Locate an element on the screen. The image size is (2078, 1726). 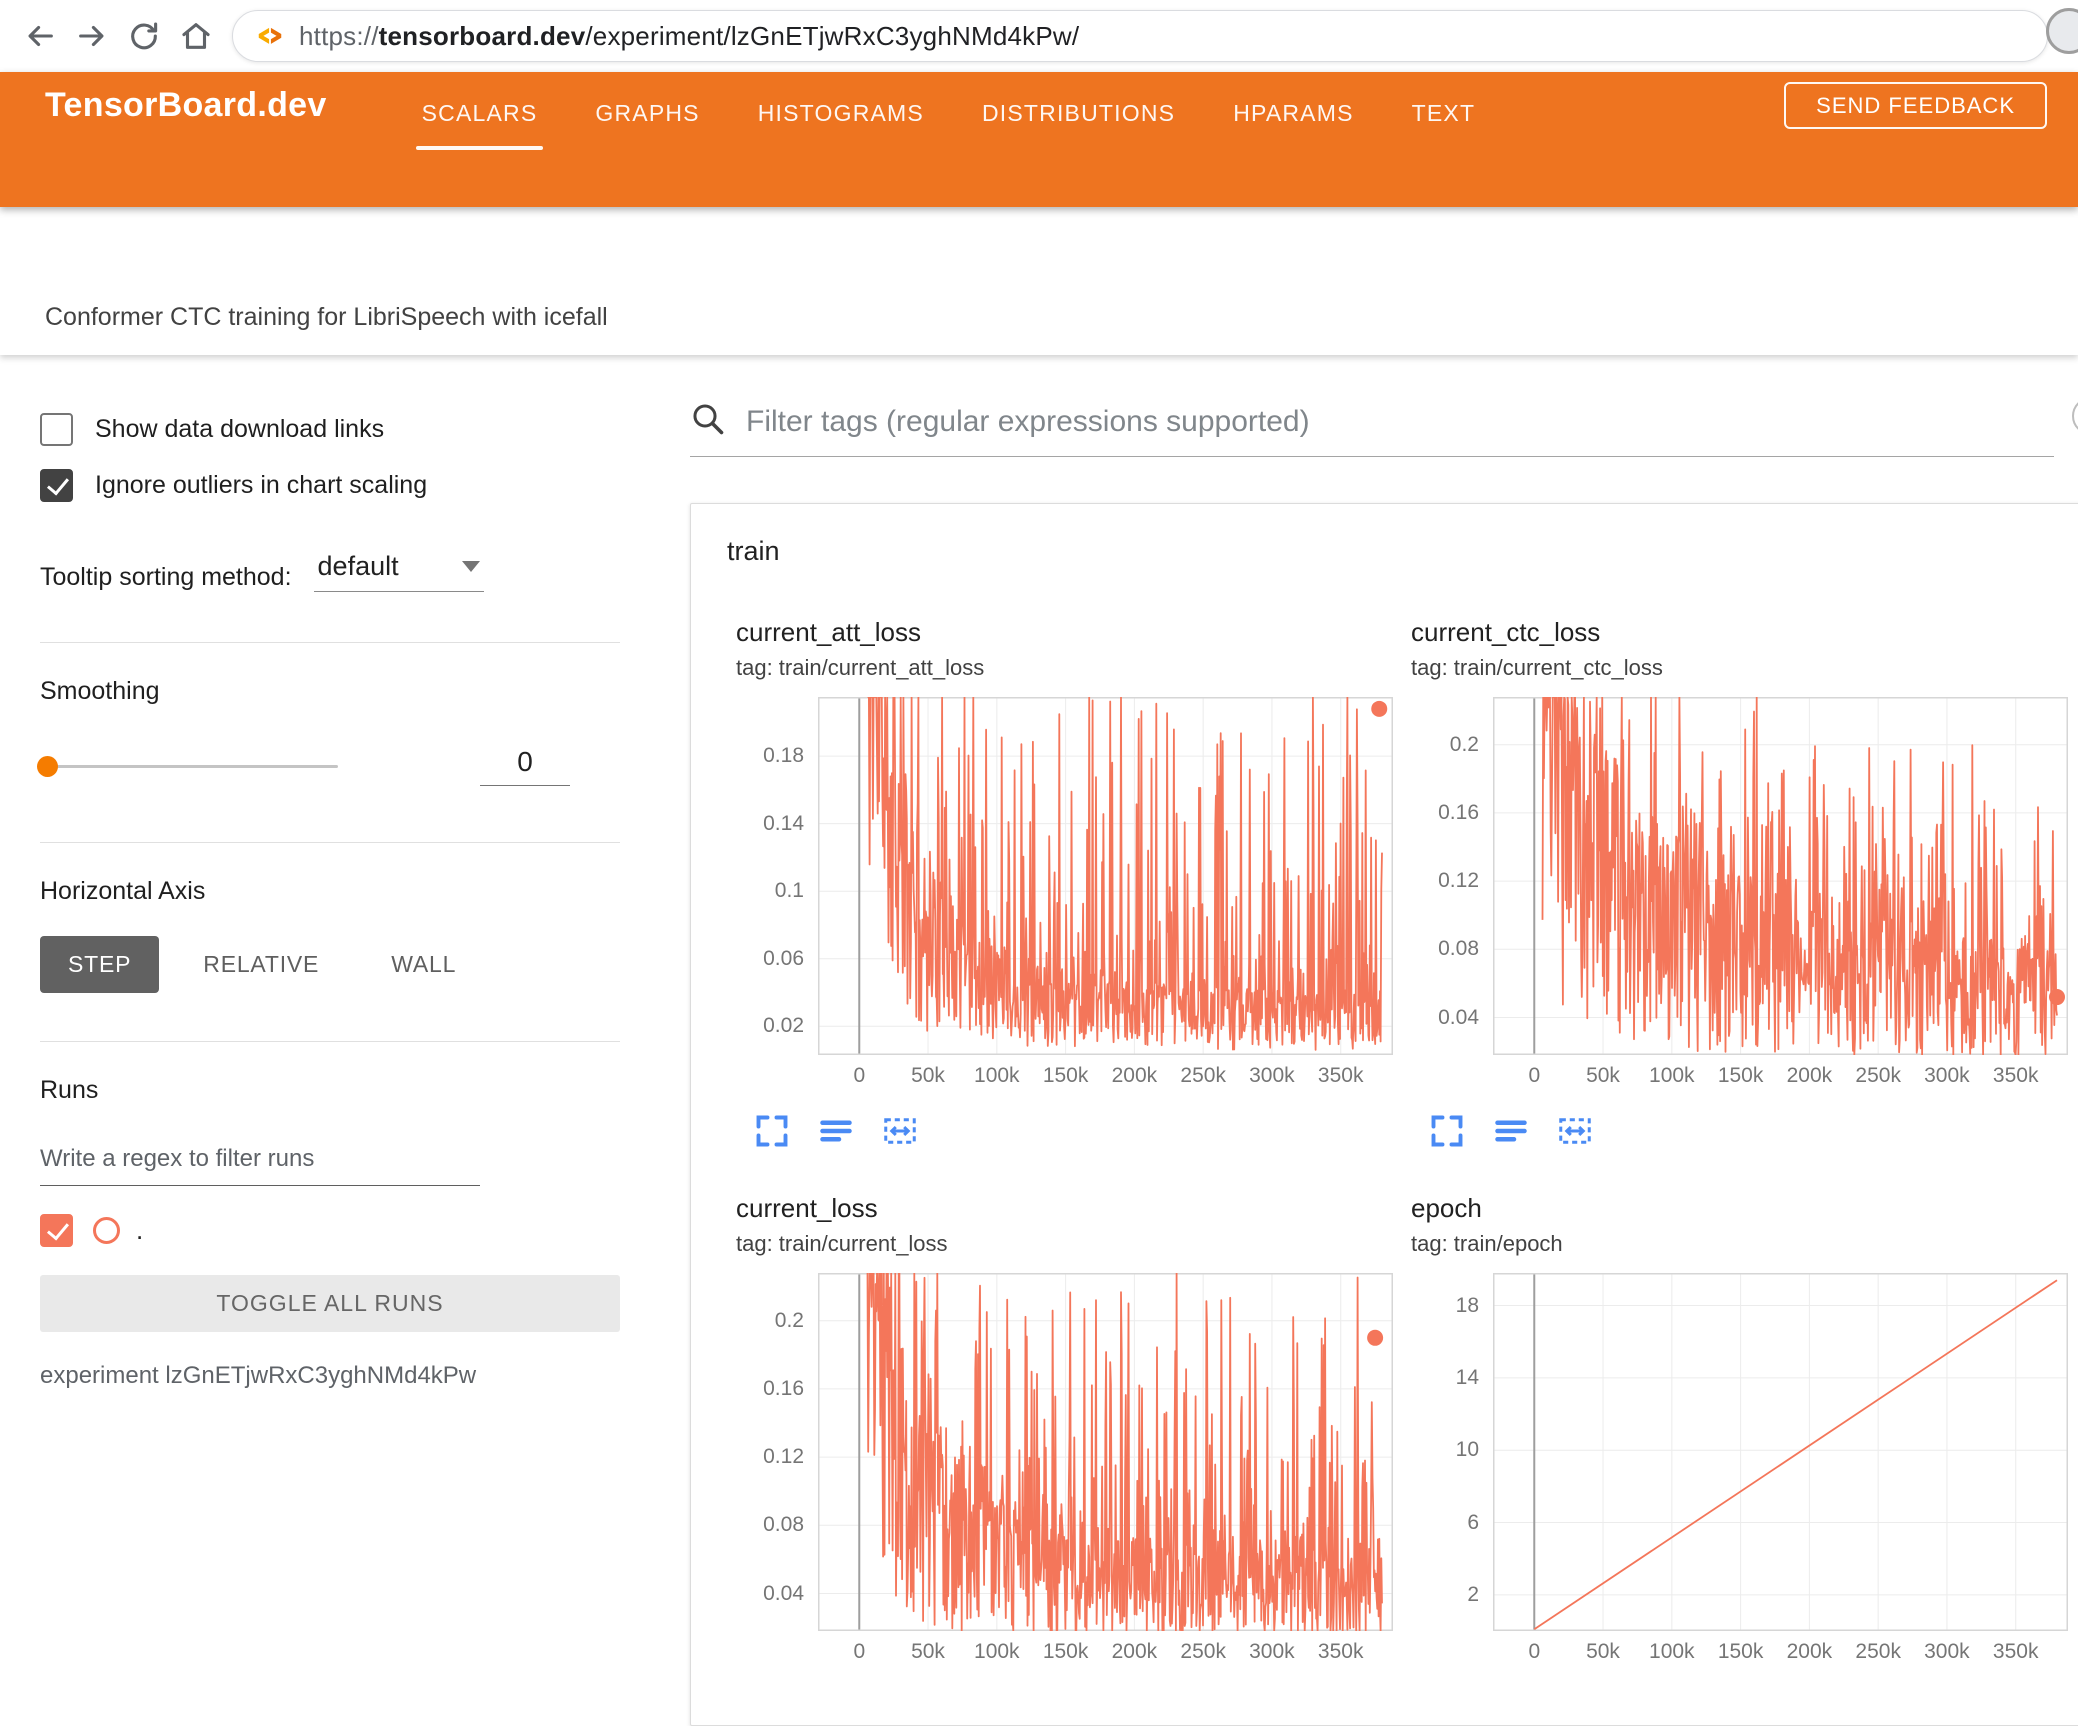
browser-profile-avatar is located at coordinates (2062, 31).